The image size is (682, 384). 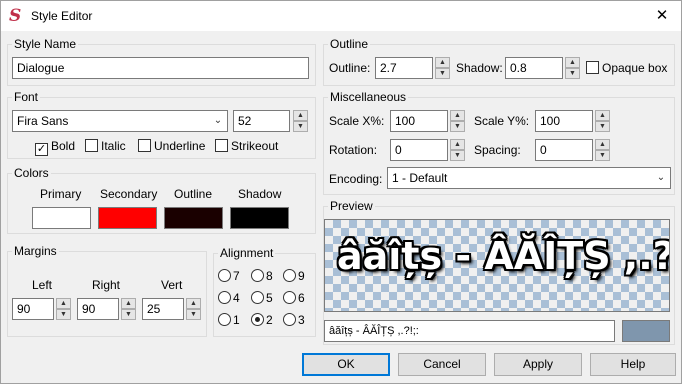 I want to click on align-3-radio: 3, so click(x=294, y=321).